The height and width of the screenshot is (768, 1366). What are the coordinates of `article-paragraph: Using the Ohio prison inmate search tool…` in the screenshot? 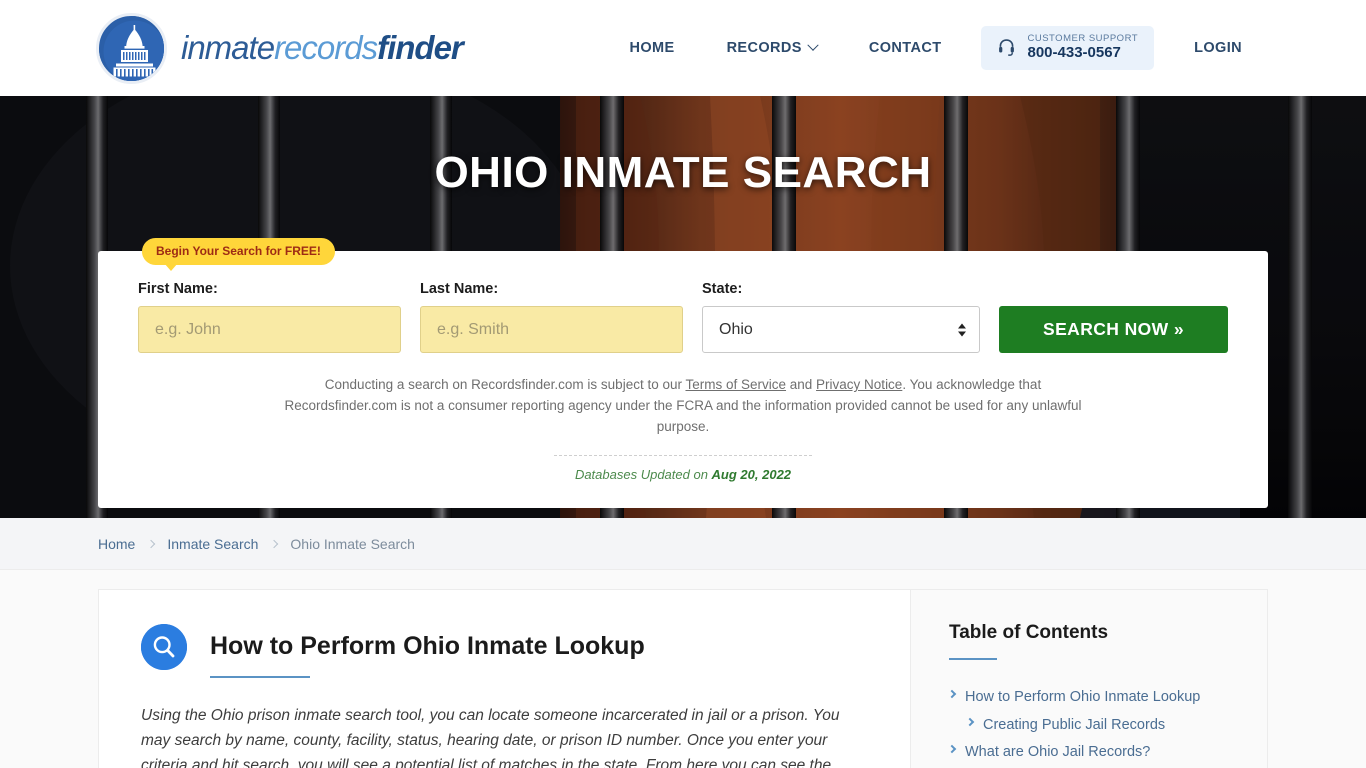 It's located at (490, 737).